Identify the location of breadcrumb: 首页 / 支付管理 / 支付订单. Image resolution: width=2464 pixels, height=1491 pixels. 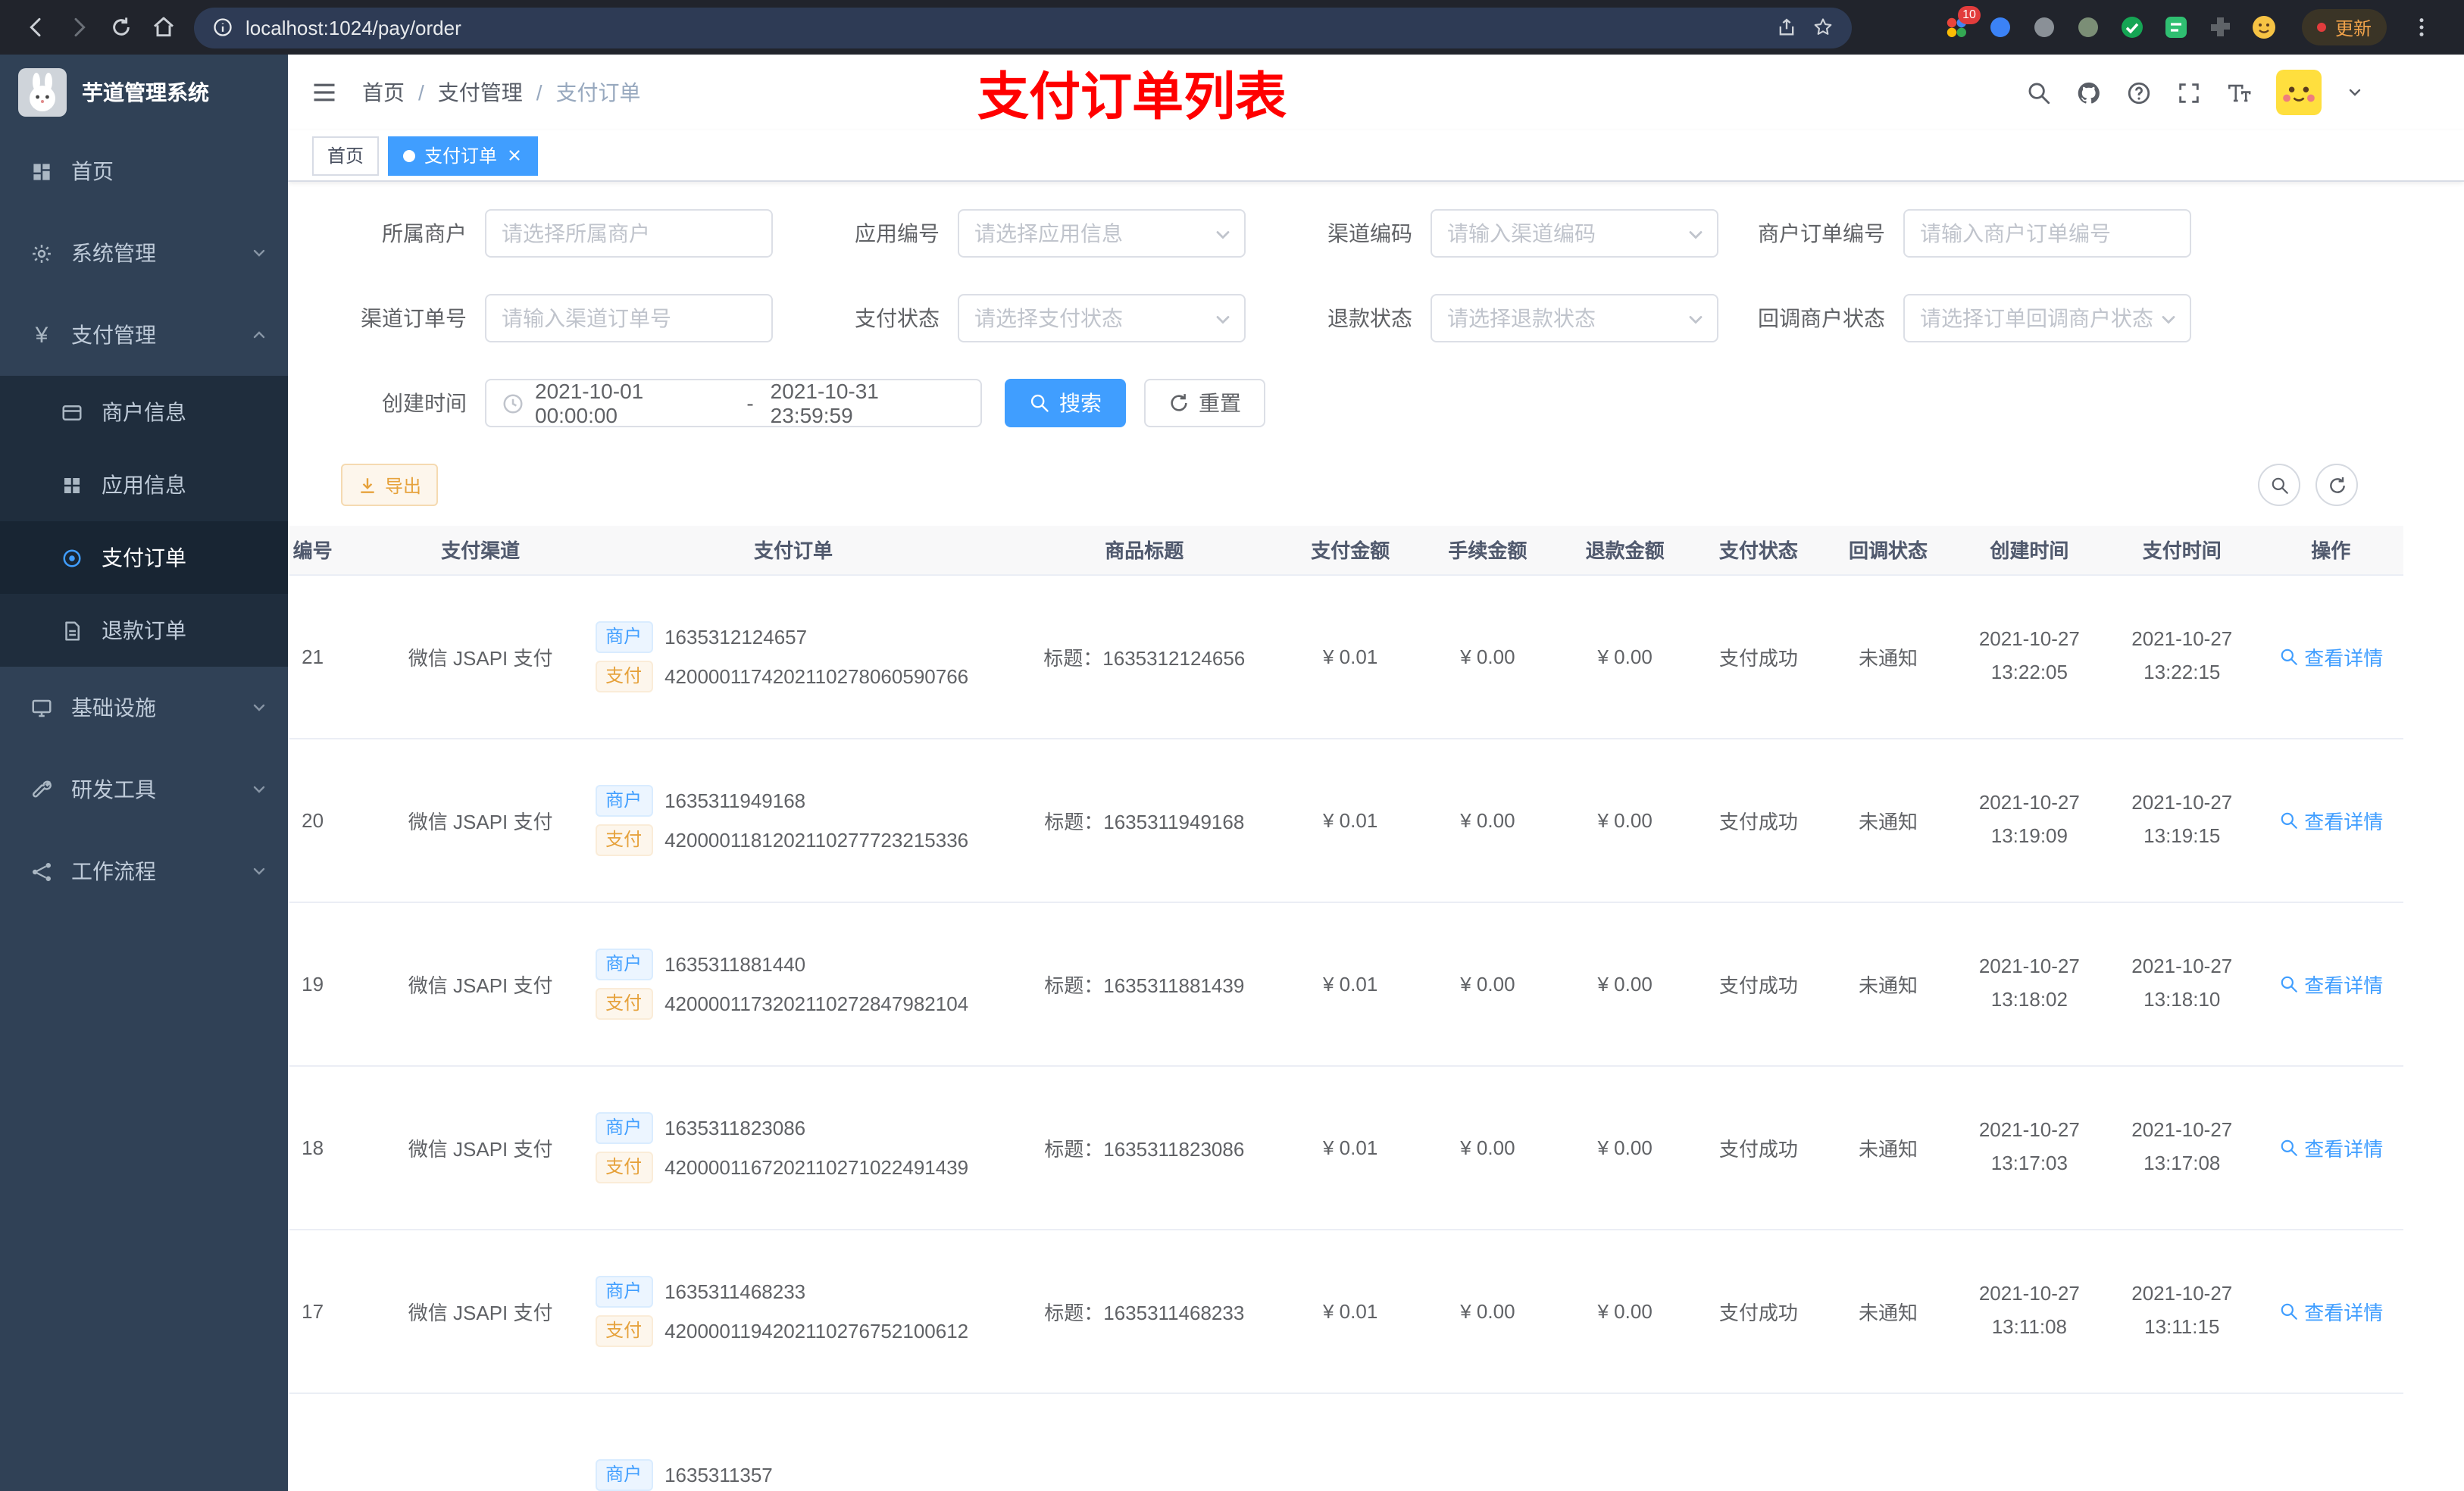
(501, 92).